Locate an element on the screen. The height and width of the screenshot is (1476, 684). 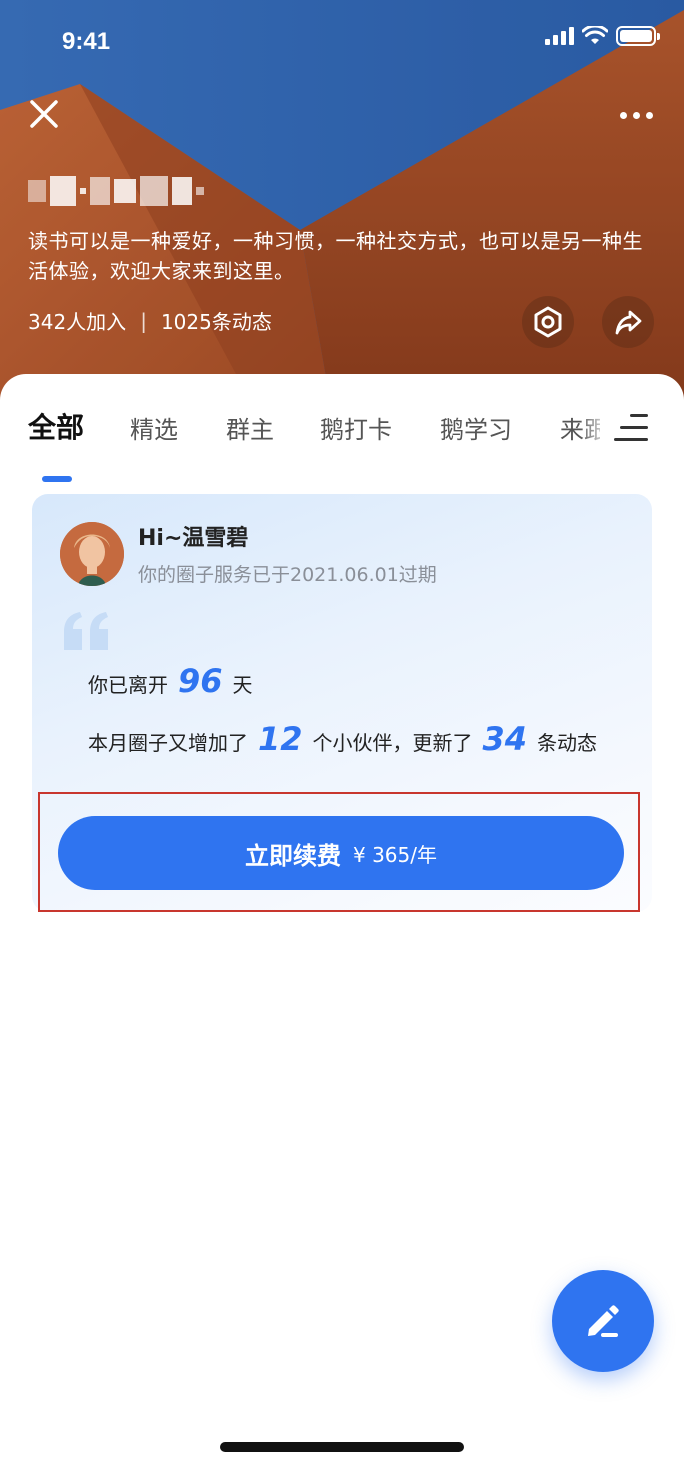
member-count: 342人加入 is located at coordinates (77, 322).